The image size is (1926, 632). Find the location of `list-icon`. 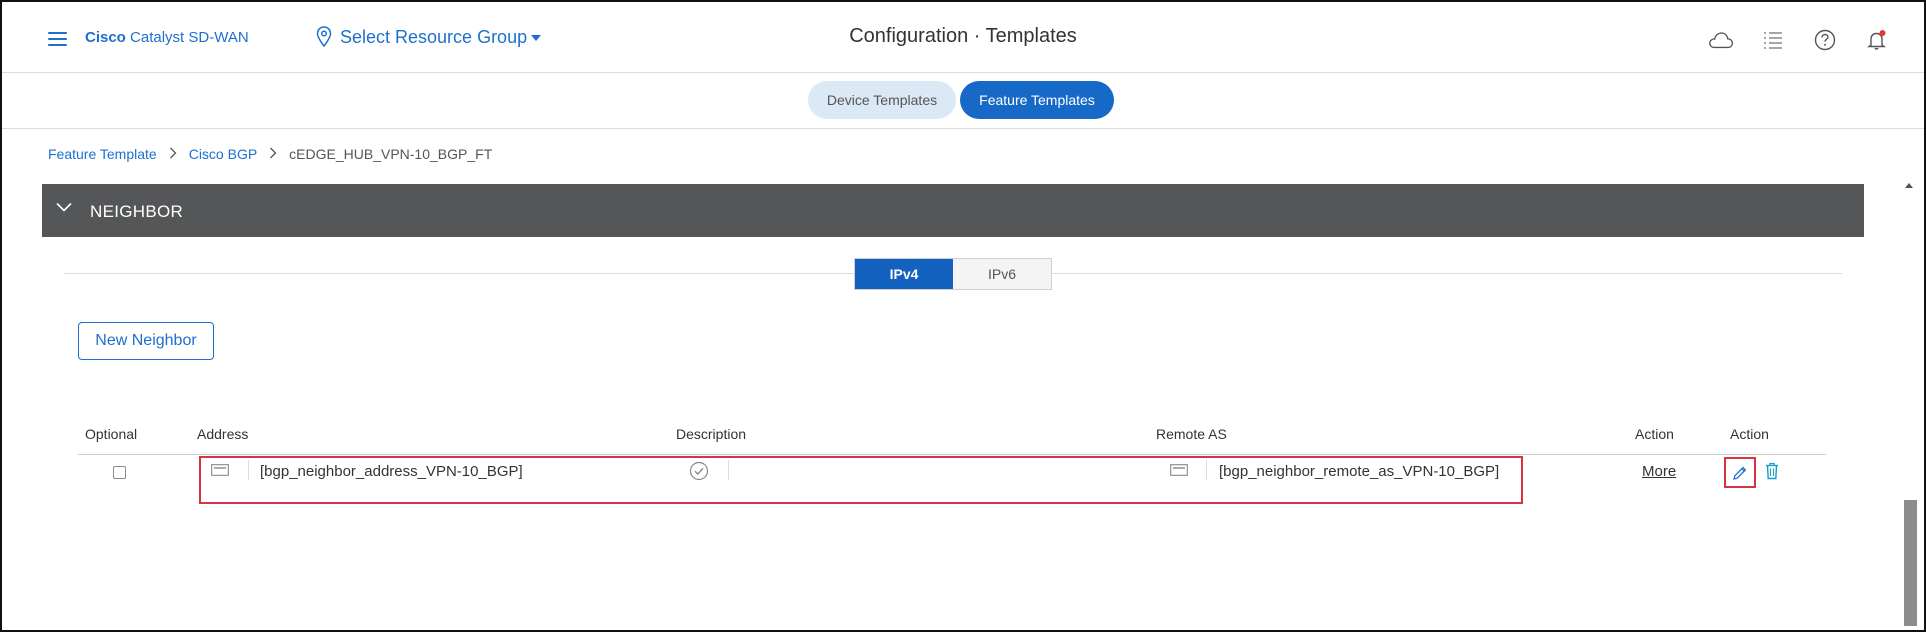

list-icon is located at coordinates (1773, 40).